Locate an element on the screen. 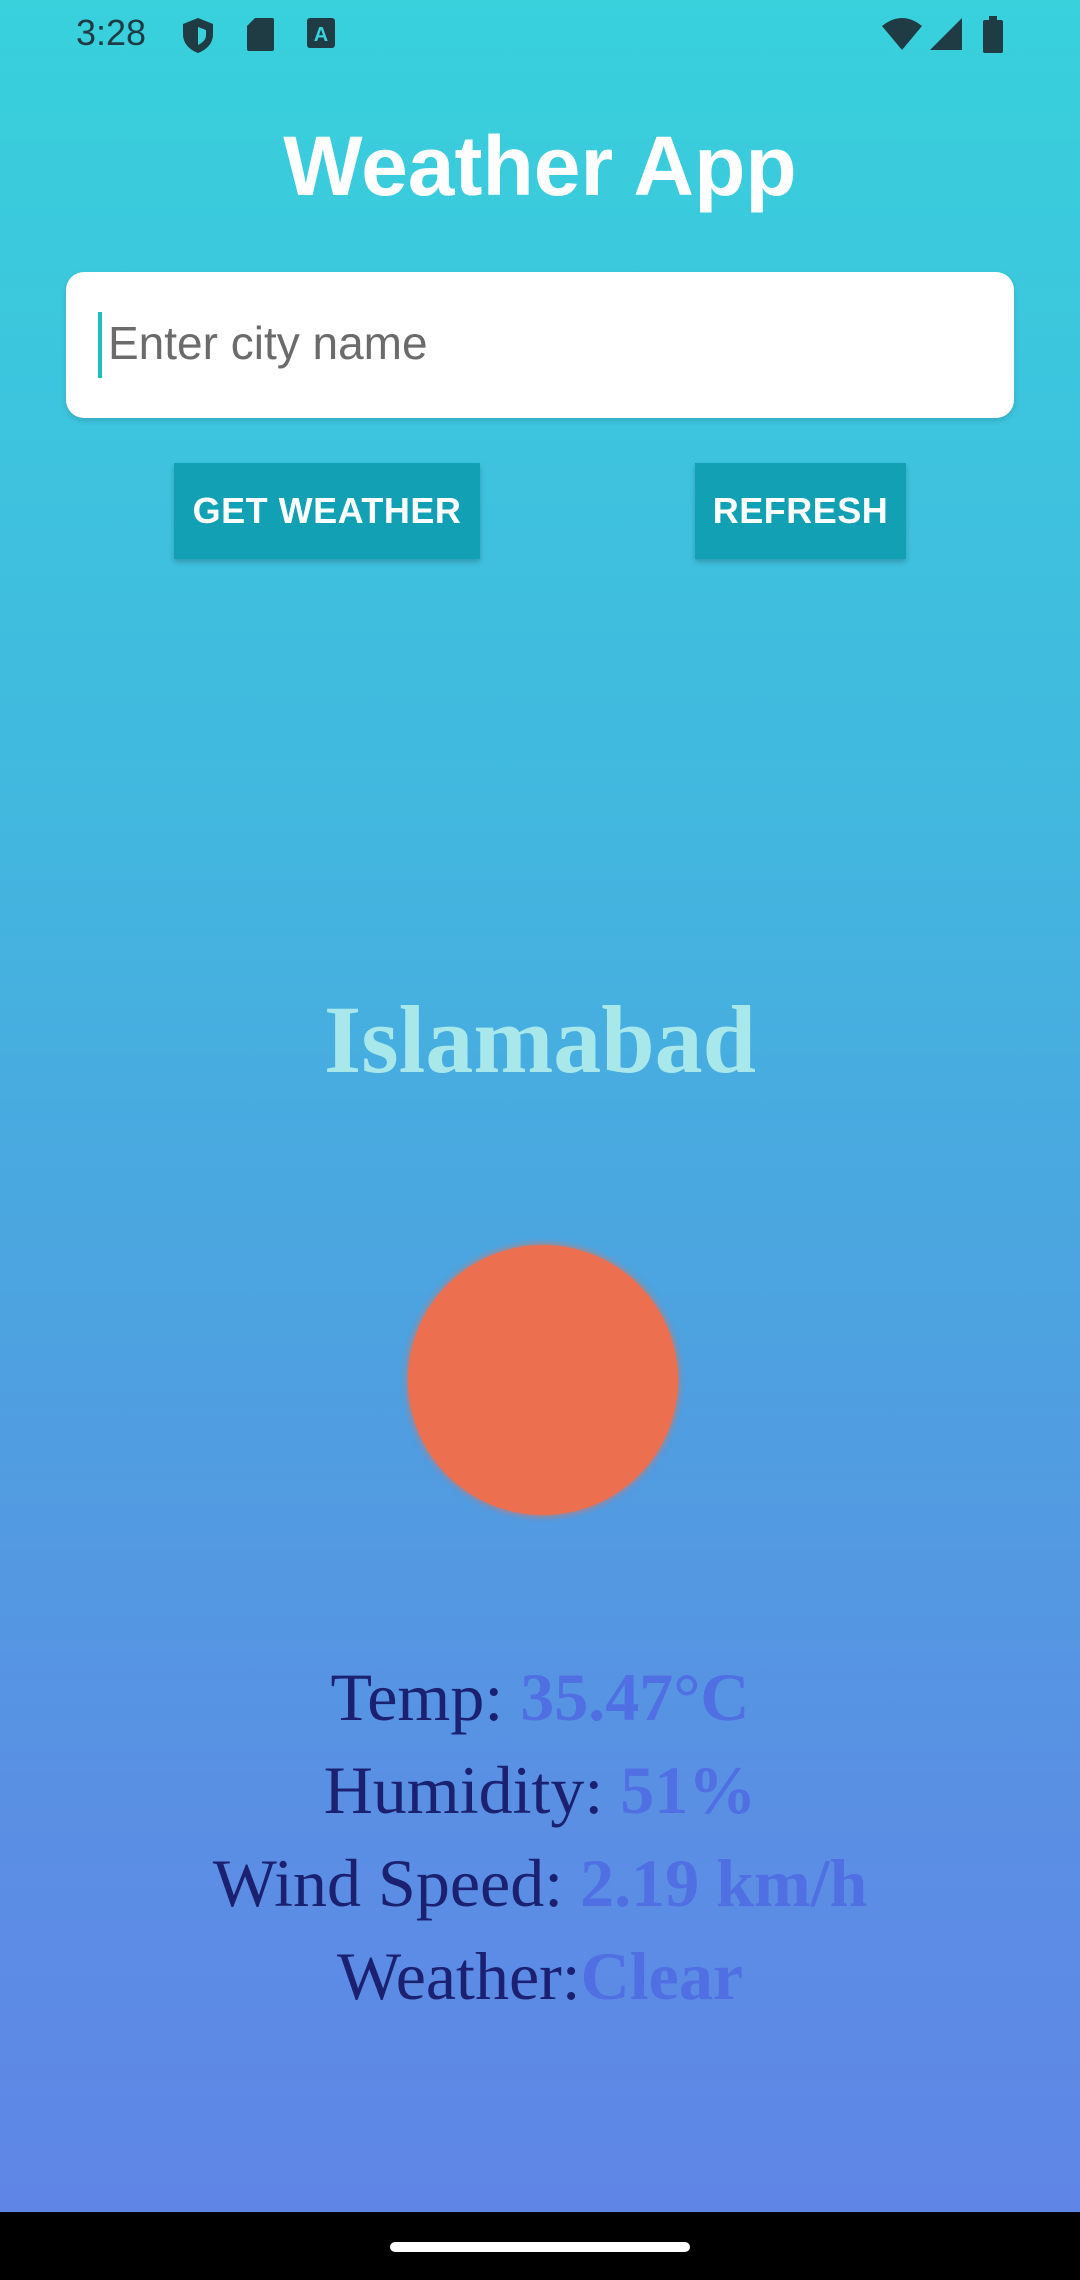 This screenshot has width=1080, height=2280. svg-text: A is located at coordinates (321, 35).